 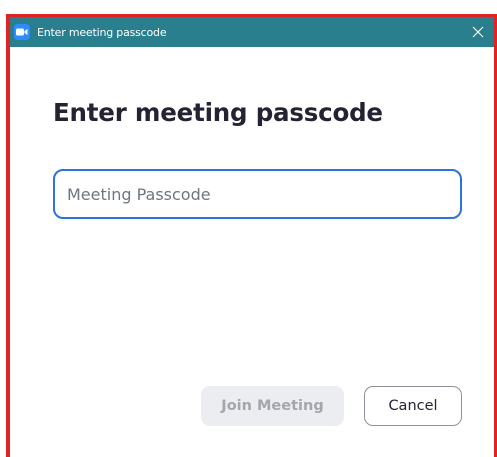 What do you see at coordinates (413, 406) in the screenshot?
I see `cancel-button: Cancel` at bounding box center [413, 406].